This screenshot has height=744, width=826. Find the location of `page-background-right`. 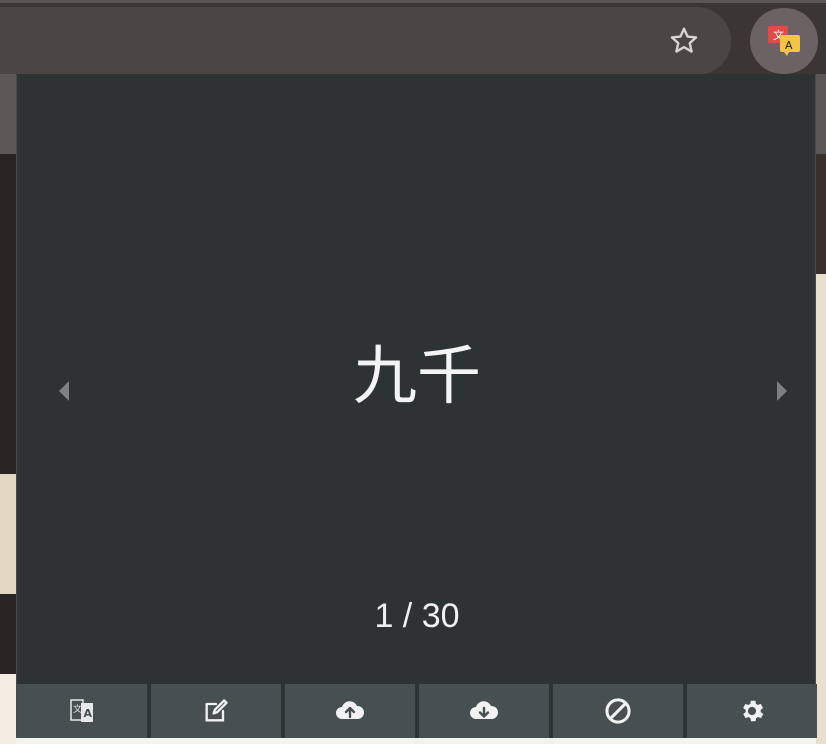

page-background-right is located at coordinates (821, 449).